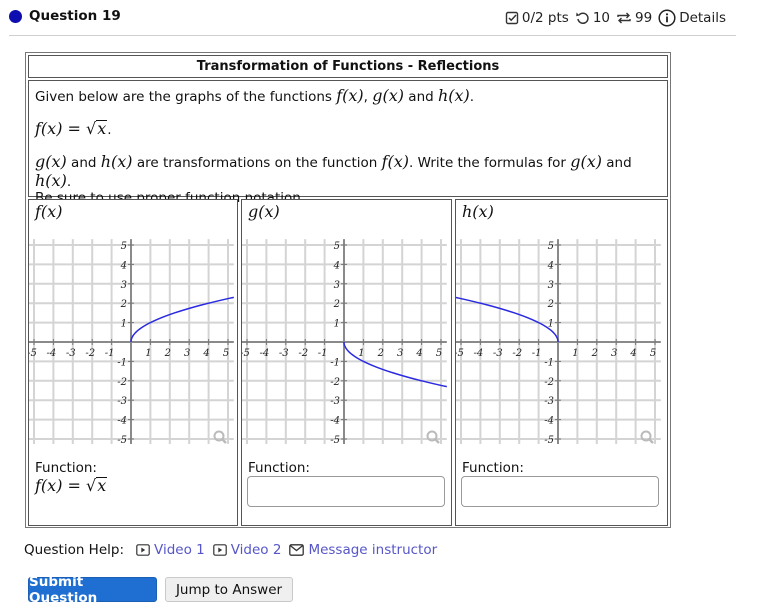 This screenshot has height=614, width=760. What do you see at coordinates (373, 550) in the screenshot?
I see `message-instructor-label: Message instructor` at bounding box center [373, 550].